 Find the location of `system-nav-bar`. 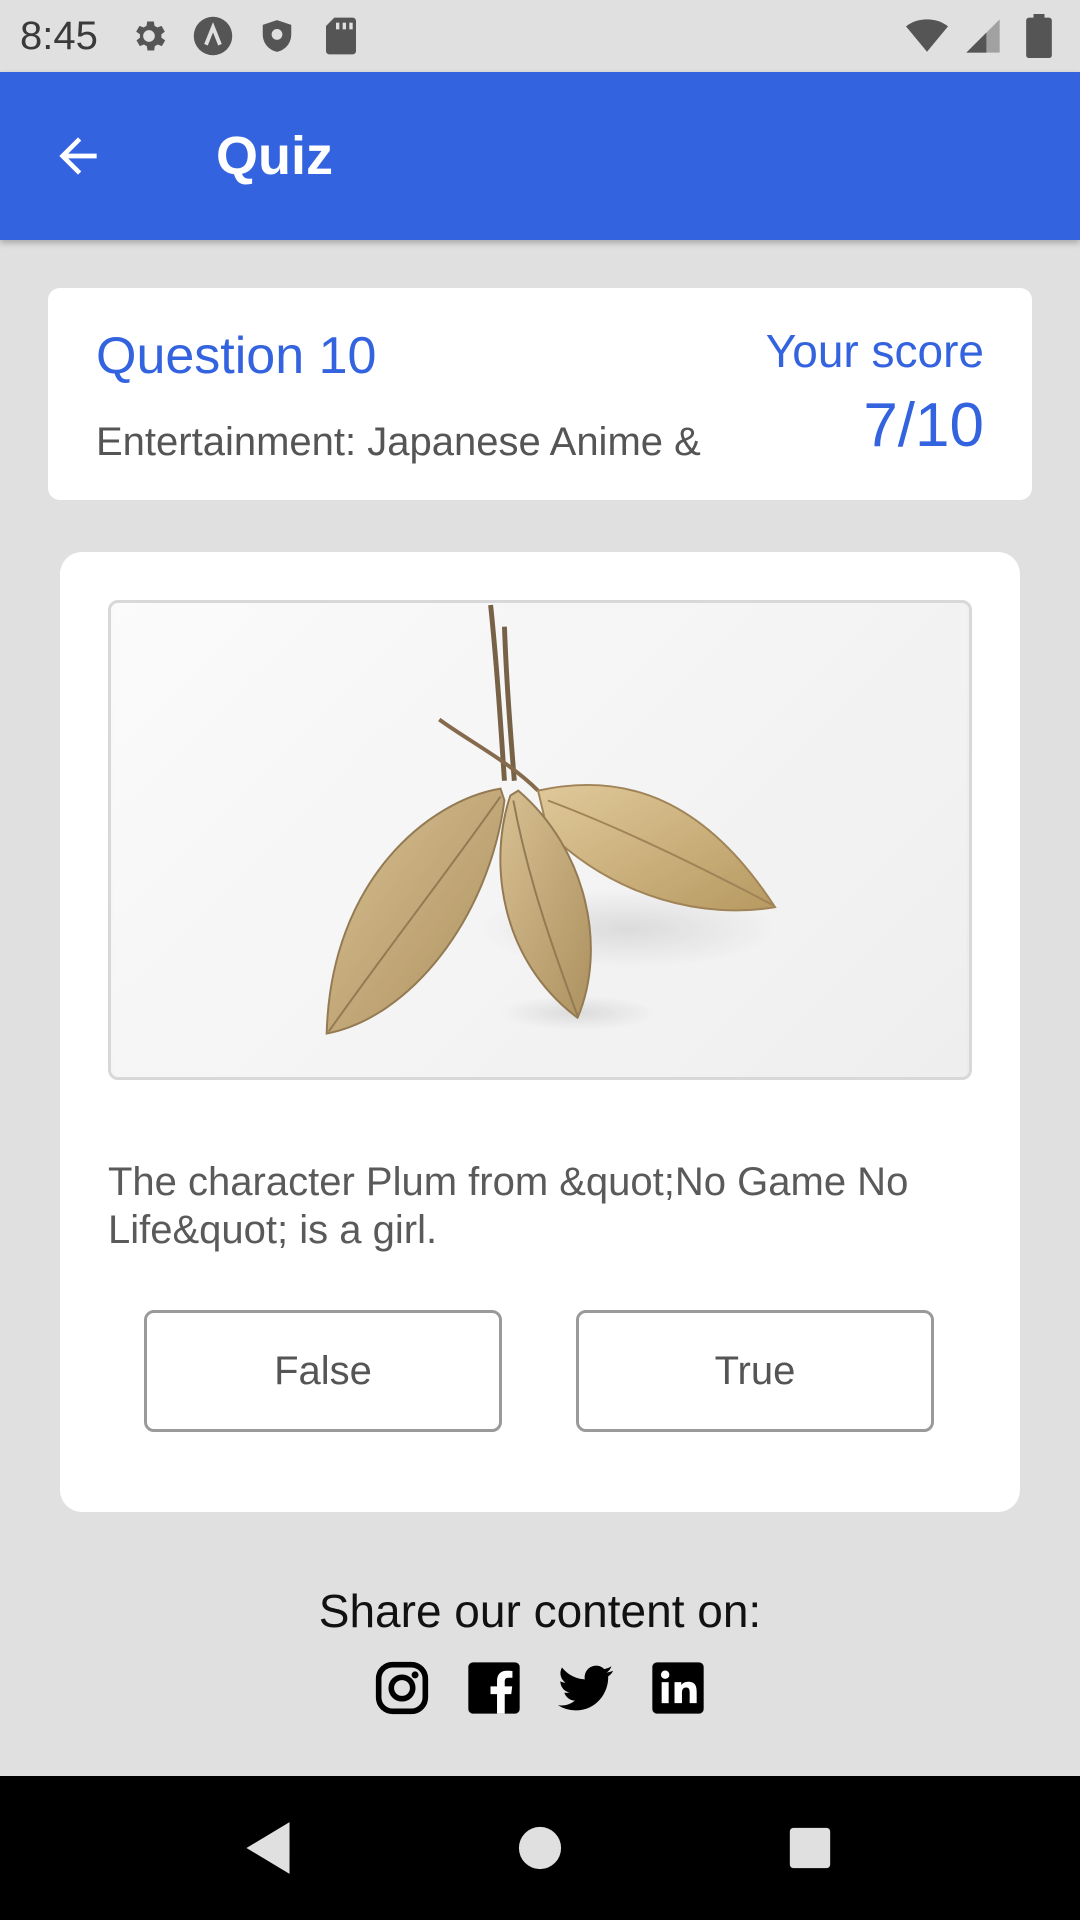

system-nav-bar is located at coordinates (540, 1848).